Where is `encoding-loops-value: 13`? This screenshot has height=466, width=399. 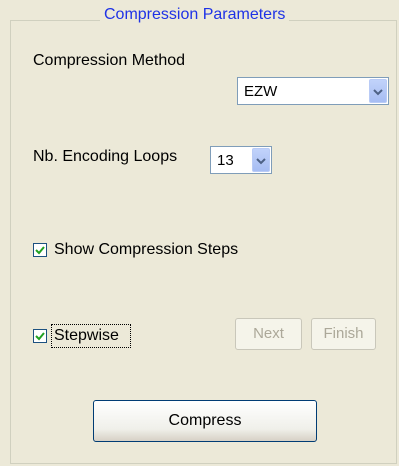 encoding-loops-value: 13 is located at coordinates (225, 160).